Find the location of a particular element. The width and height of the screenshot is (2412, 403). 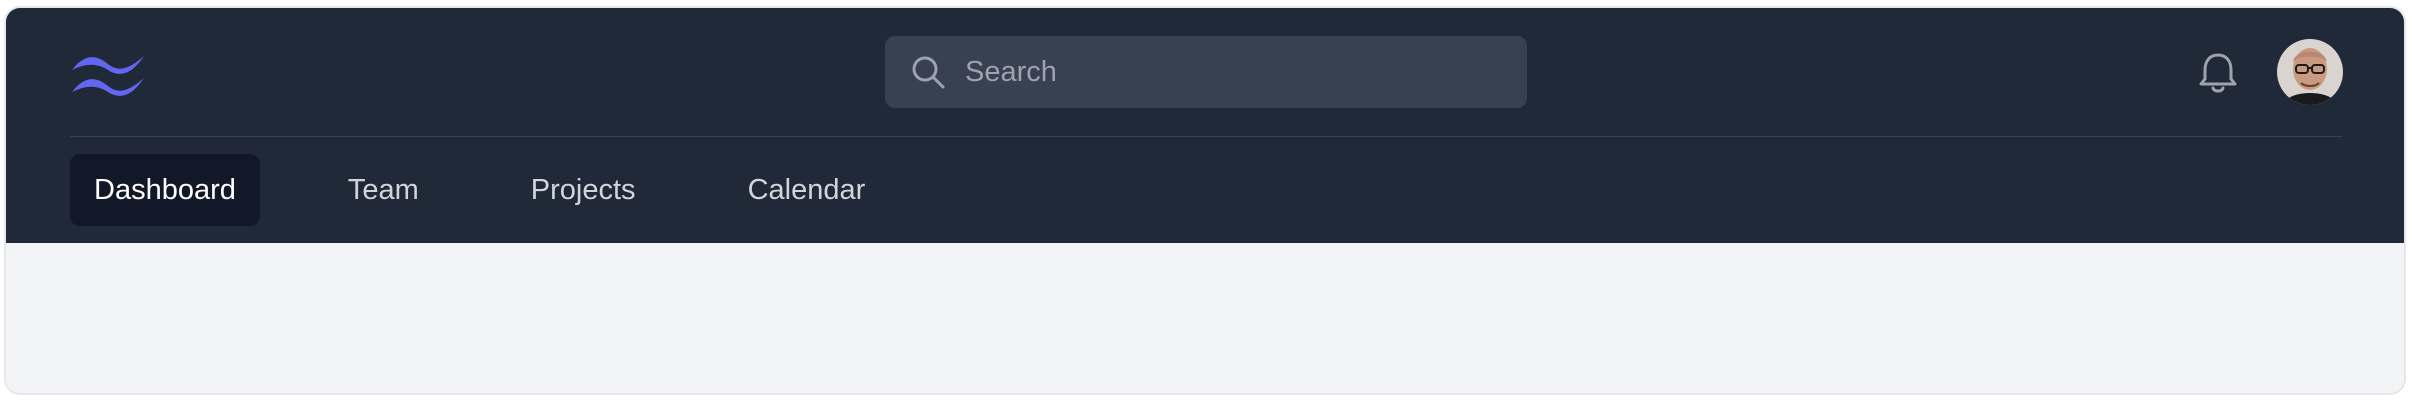

tab-team: Team is located at coordinates (383, 190).